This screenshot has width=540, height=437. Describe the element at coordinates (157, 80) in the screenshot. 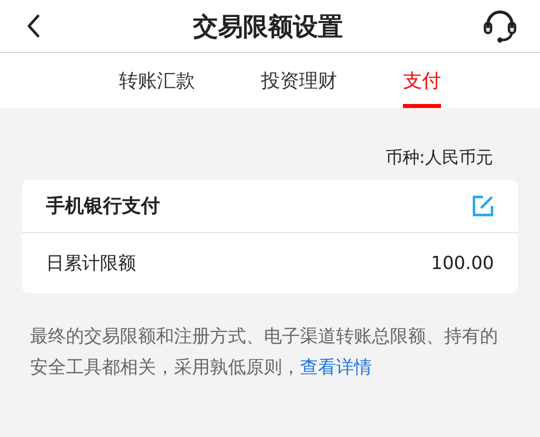

I see `tab: 转账汇款` at that location.